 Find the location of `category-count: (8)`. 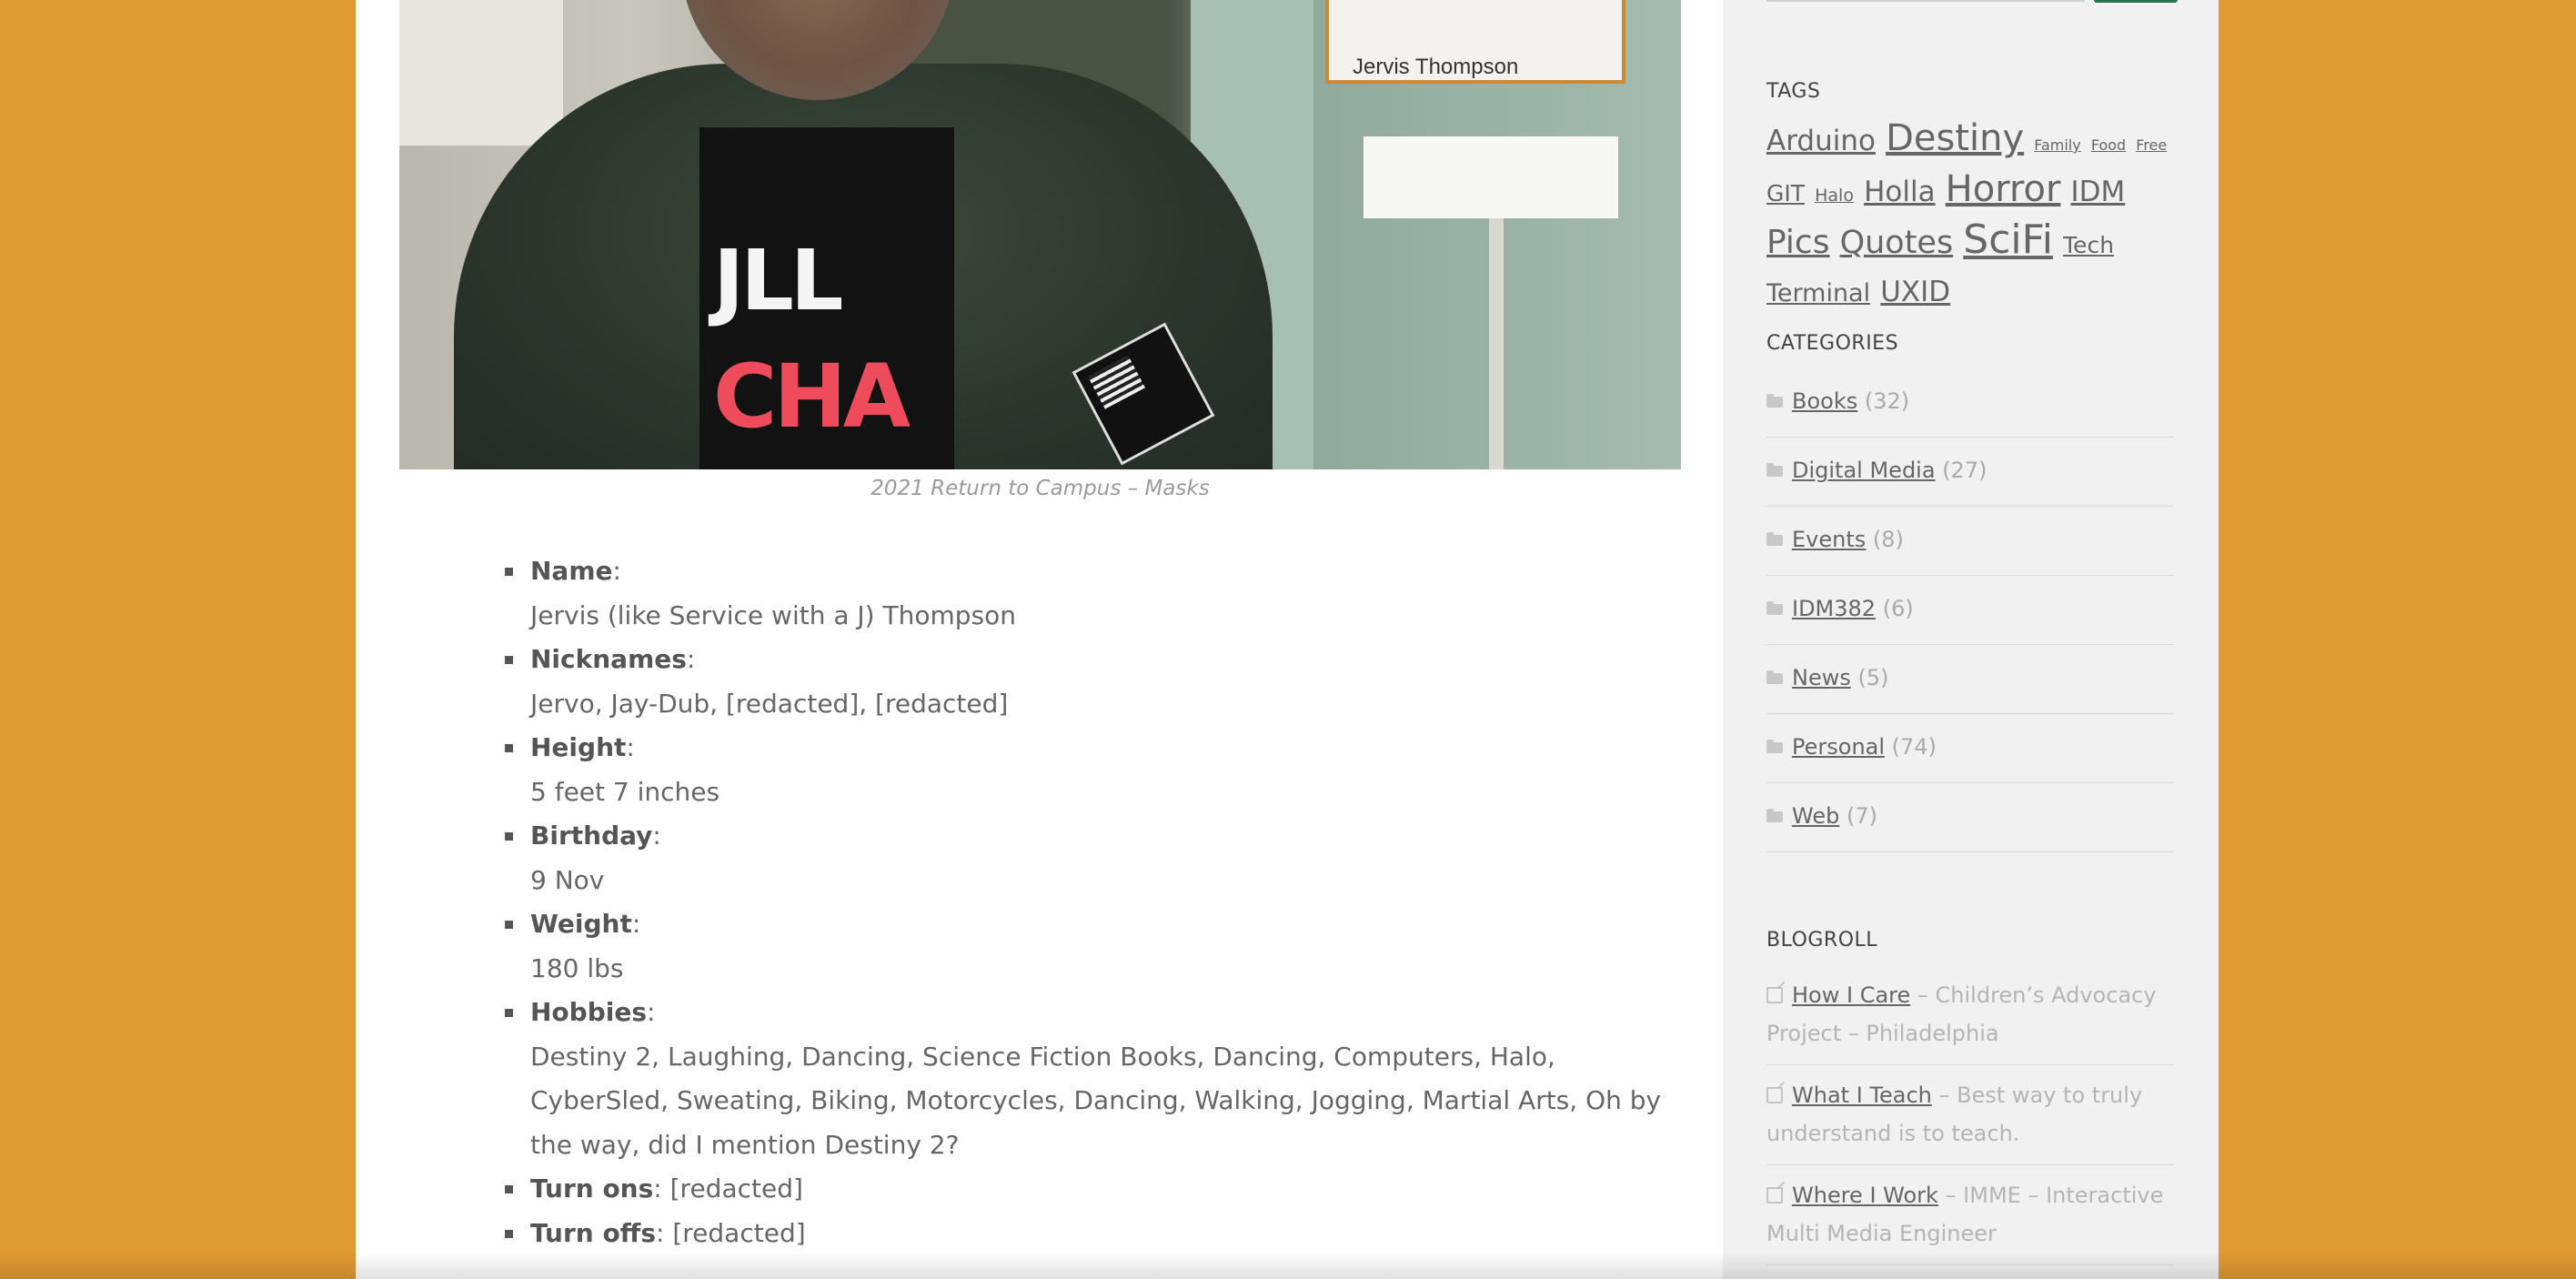

category-count: (8) is located at coordinates (1888, 540).